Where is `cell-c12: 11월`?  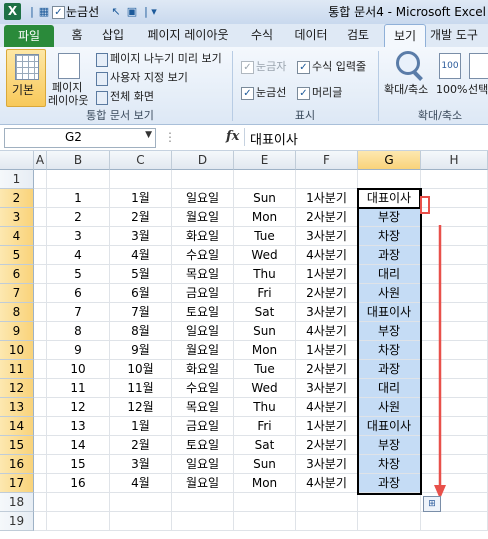 cell-c12: 11월 is located at coordinates (141, 388).